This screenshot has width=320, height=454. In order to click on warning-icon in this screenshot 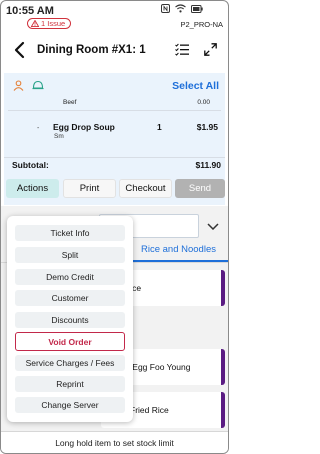, I will do `click(35, 23)`.